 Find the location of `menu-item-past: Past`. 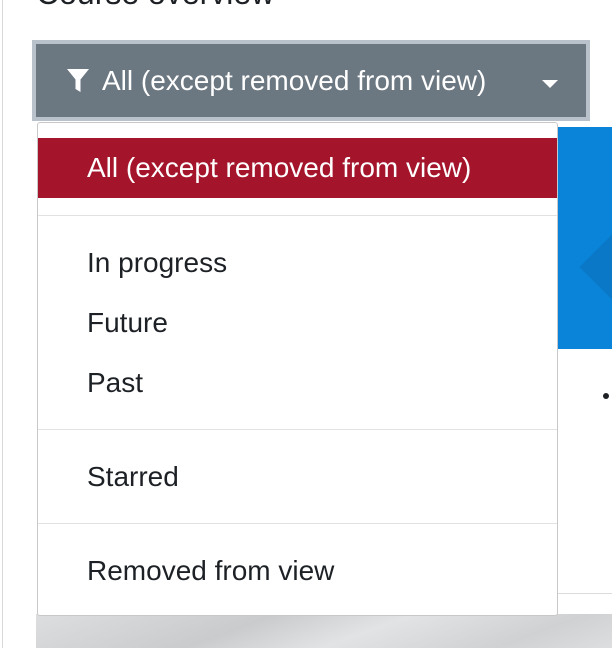

menu-item-past: Past is located at coordinates (297, 383).